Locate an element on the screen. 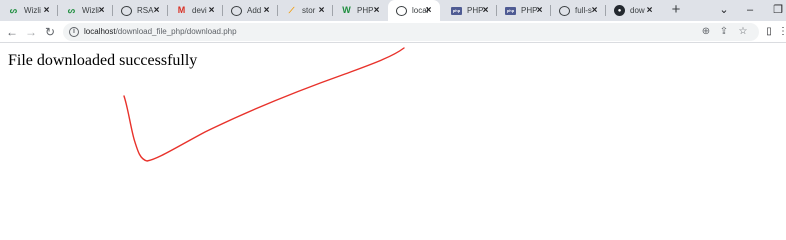 This screenshot has width=786, height=240. tab-4: M devi × is located at coordinates (195, 10).